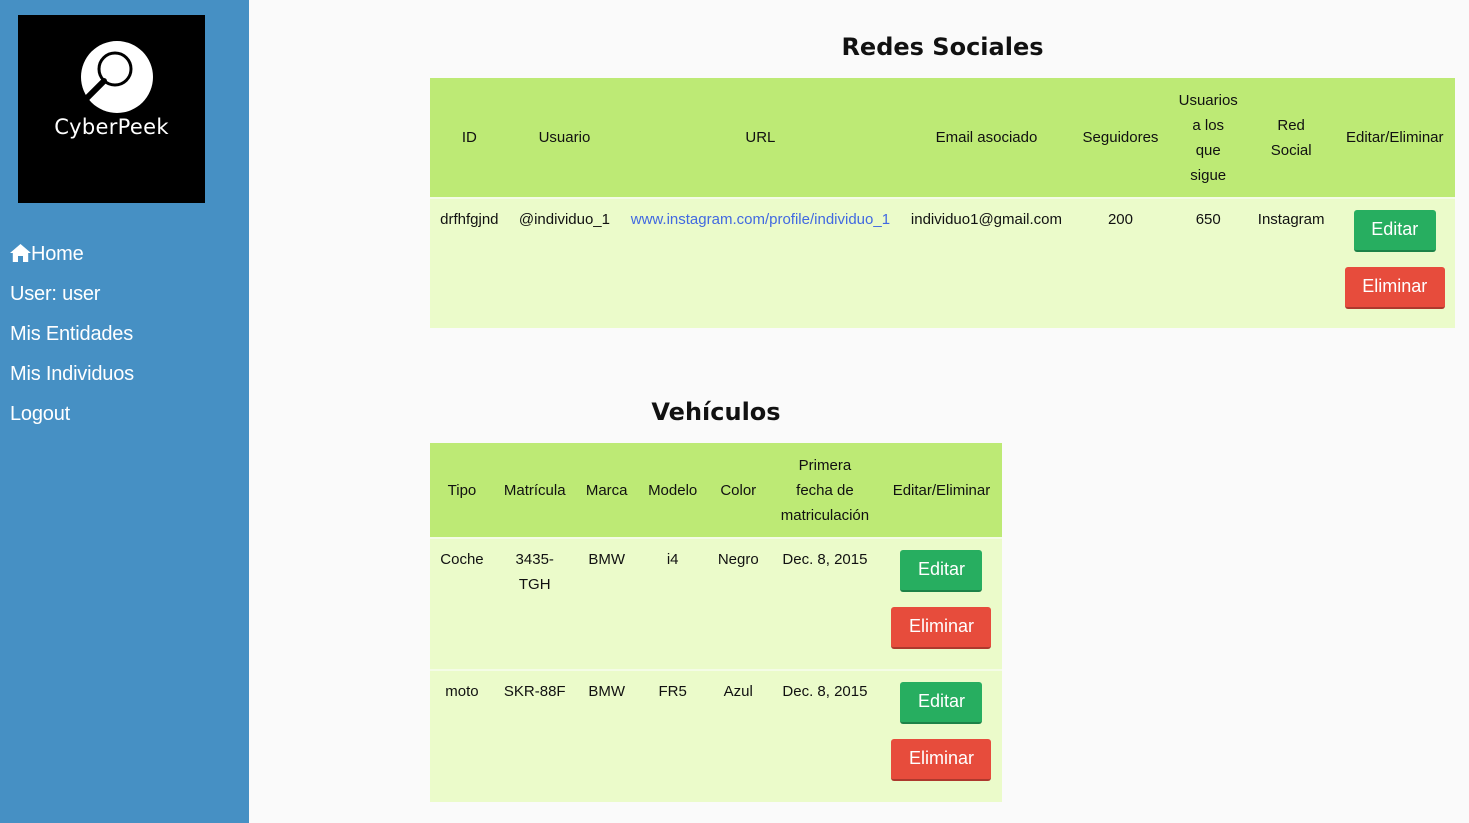  Describe the element at coordinates (534, 490) in the screenshot. I see `col-matricula: Matrícula` at that location.